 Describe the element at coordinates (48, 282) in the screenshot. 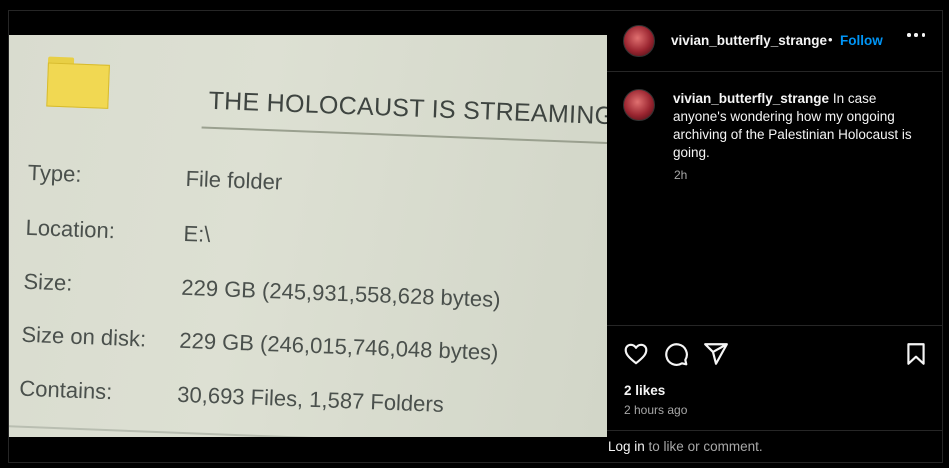

I see `property-label: Size:` at that location.